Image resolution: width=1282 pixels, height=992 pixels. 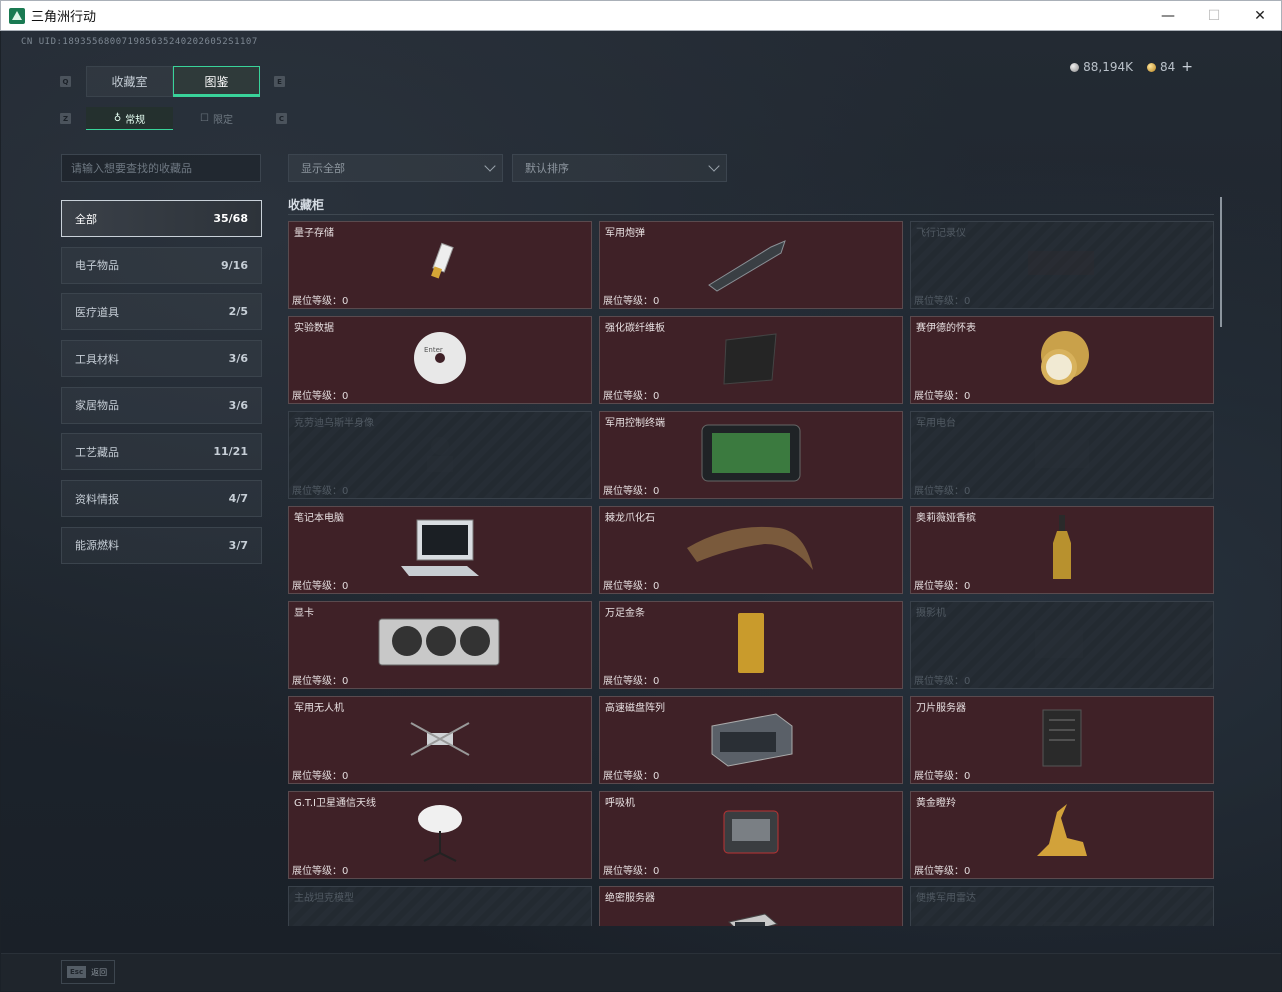 I want to click on subtab-limited-label: 限定, so click(x=222, y=120).